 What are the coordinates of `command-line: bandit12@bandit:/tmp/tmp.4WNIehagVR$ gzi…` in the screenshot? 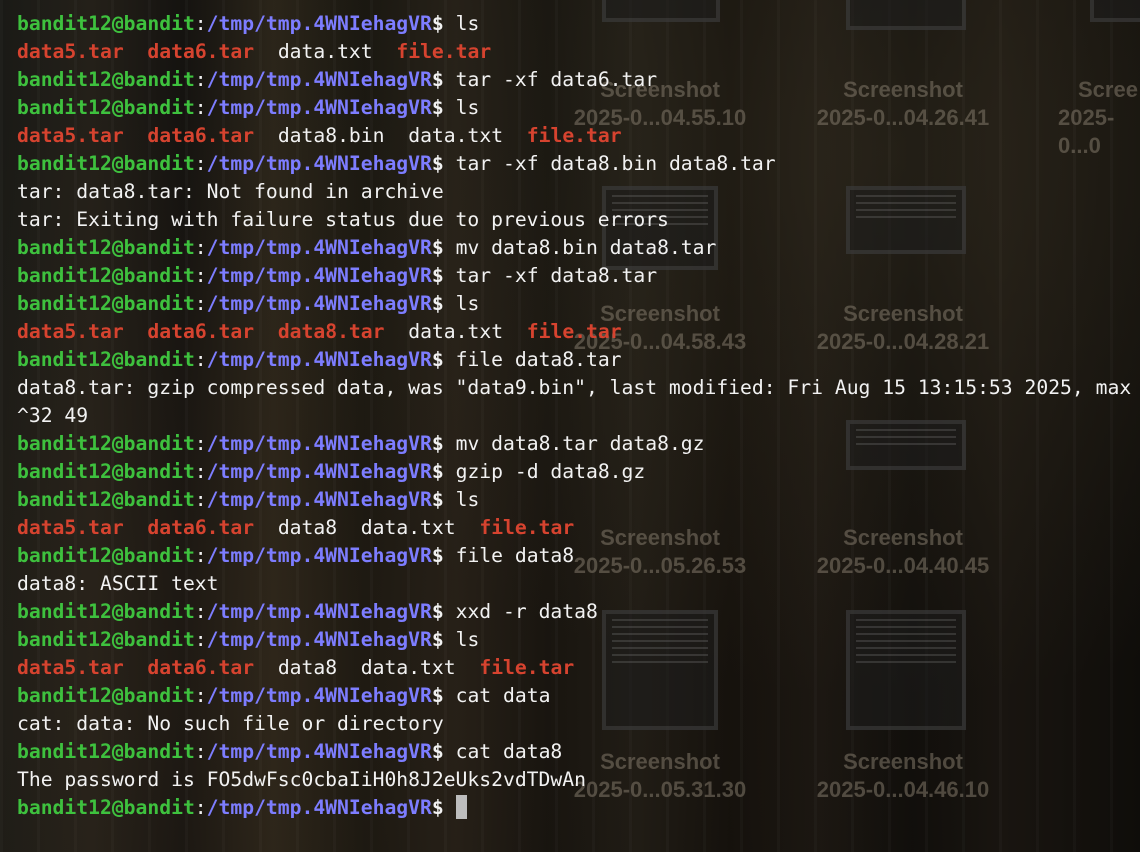 It's located at (331, 472).